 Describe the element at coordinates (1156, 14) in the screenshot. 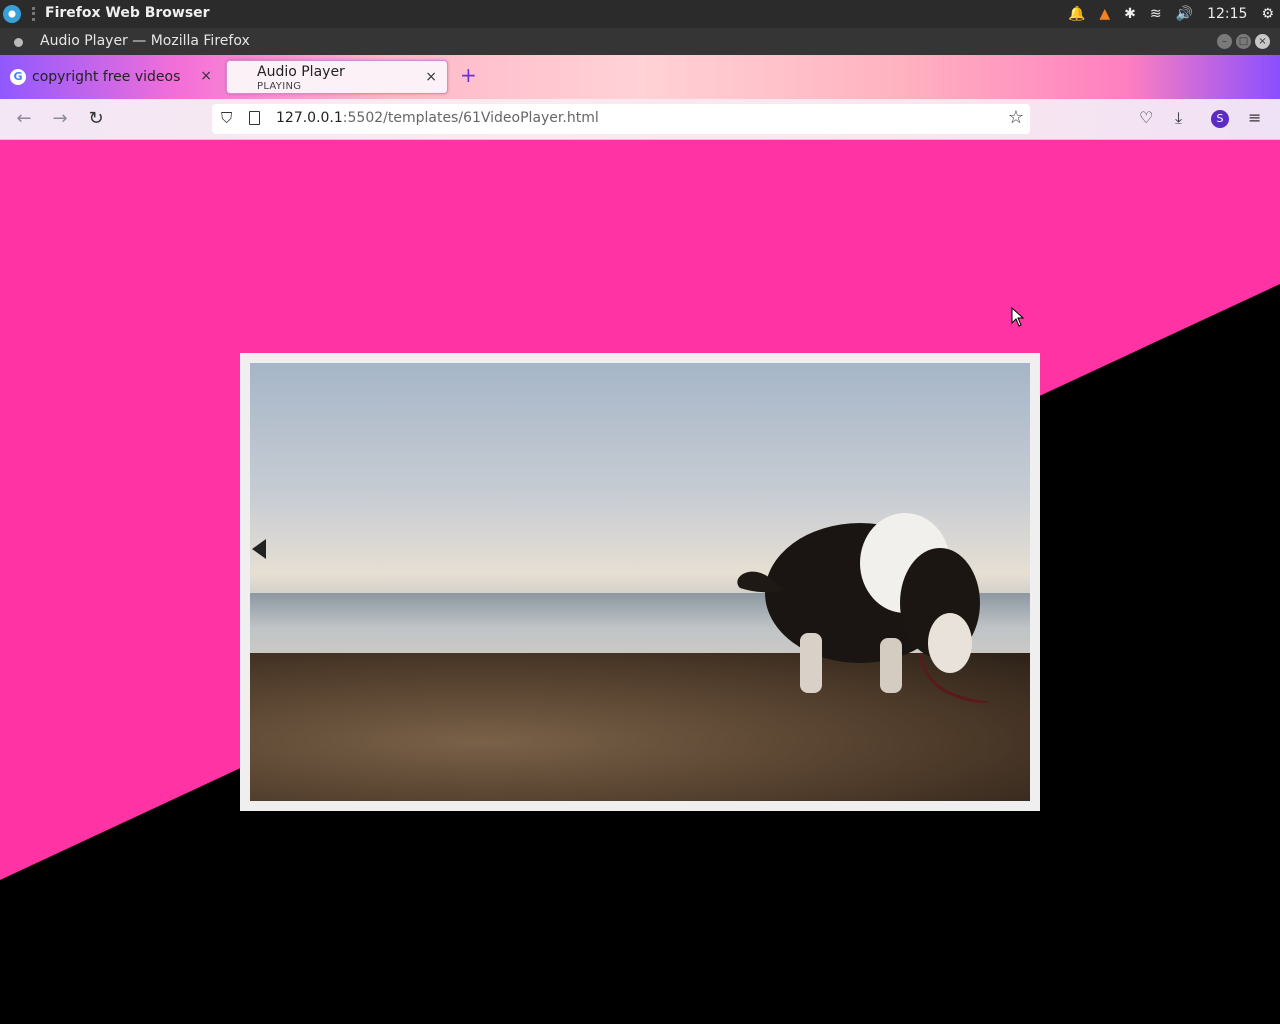

I see `wifi-icon: ≋` at that location.